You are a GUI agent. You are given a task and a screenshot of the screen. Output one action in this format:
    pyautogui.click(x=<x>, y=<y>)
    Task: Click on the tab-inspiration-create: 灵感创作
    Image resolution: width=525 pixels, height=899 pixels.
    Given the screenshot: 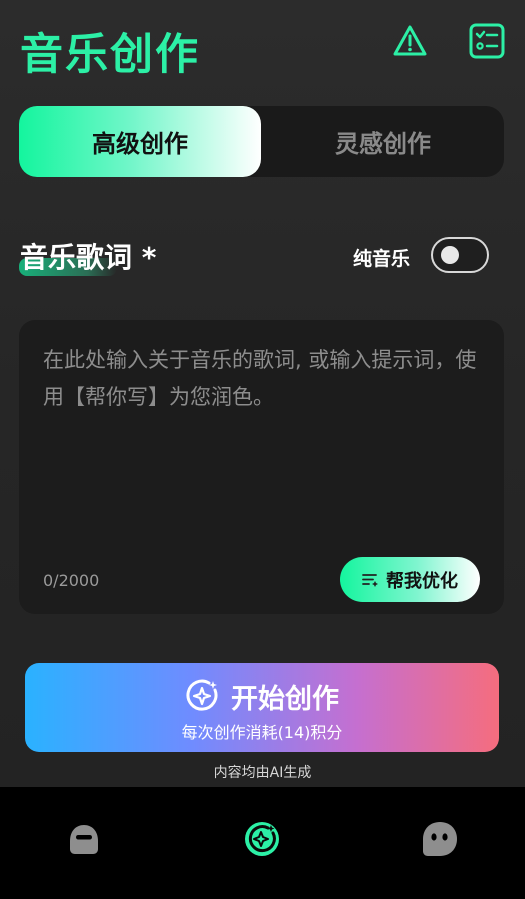 What is the action you would take?
    pyautogui.click(x=383, y=141)
    